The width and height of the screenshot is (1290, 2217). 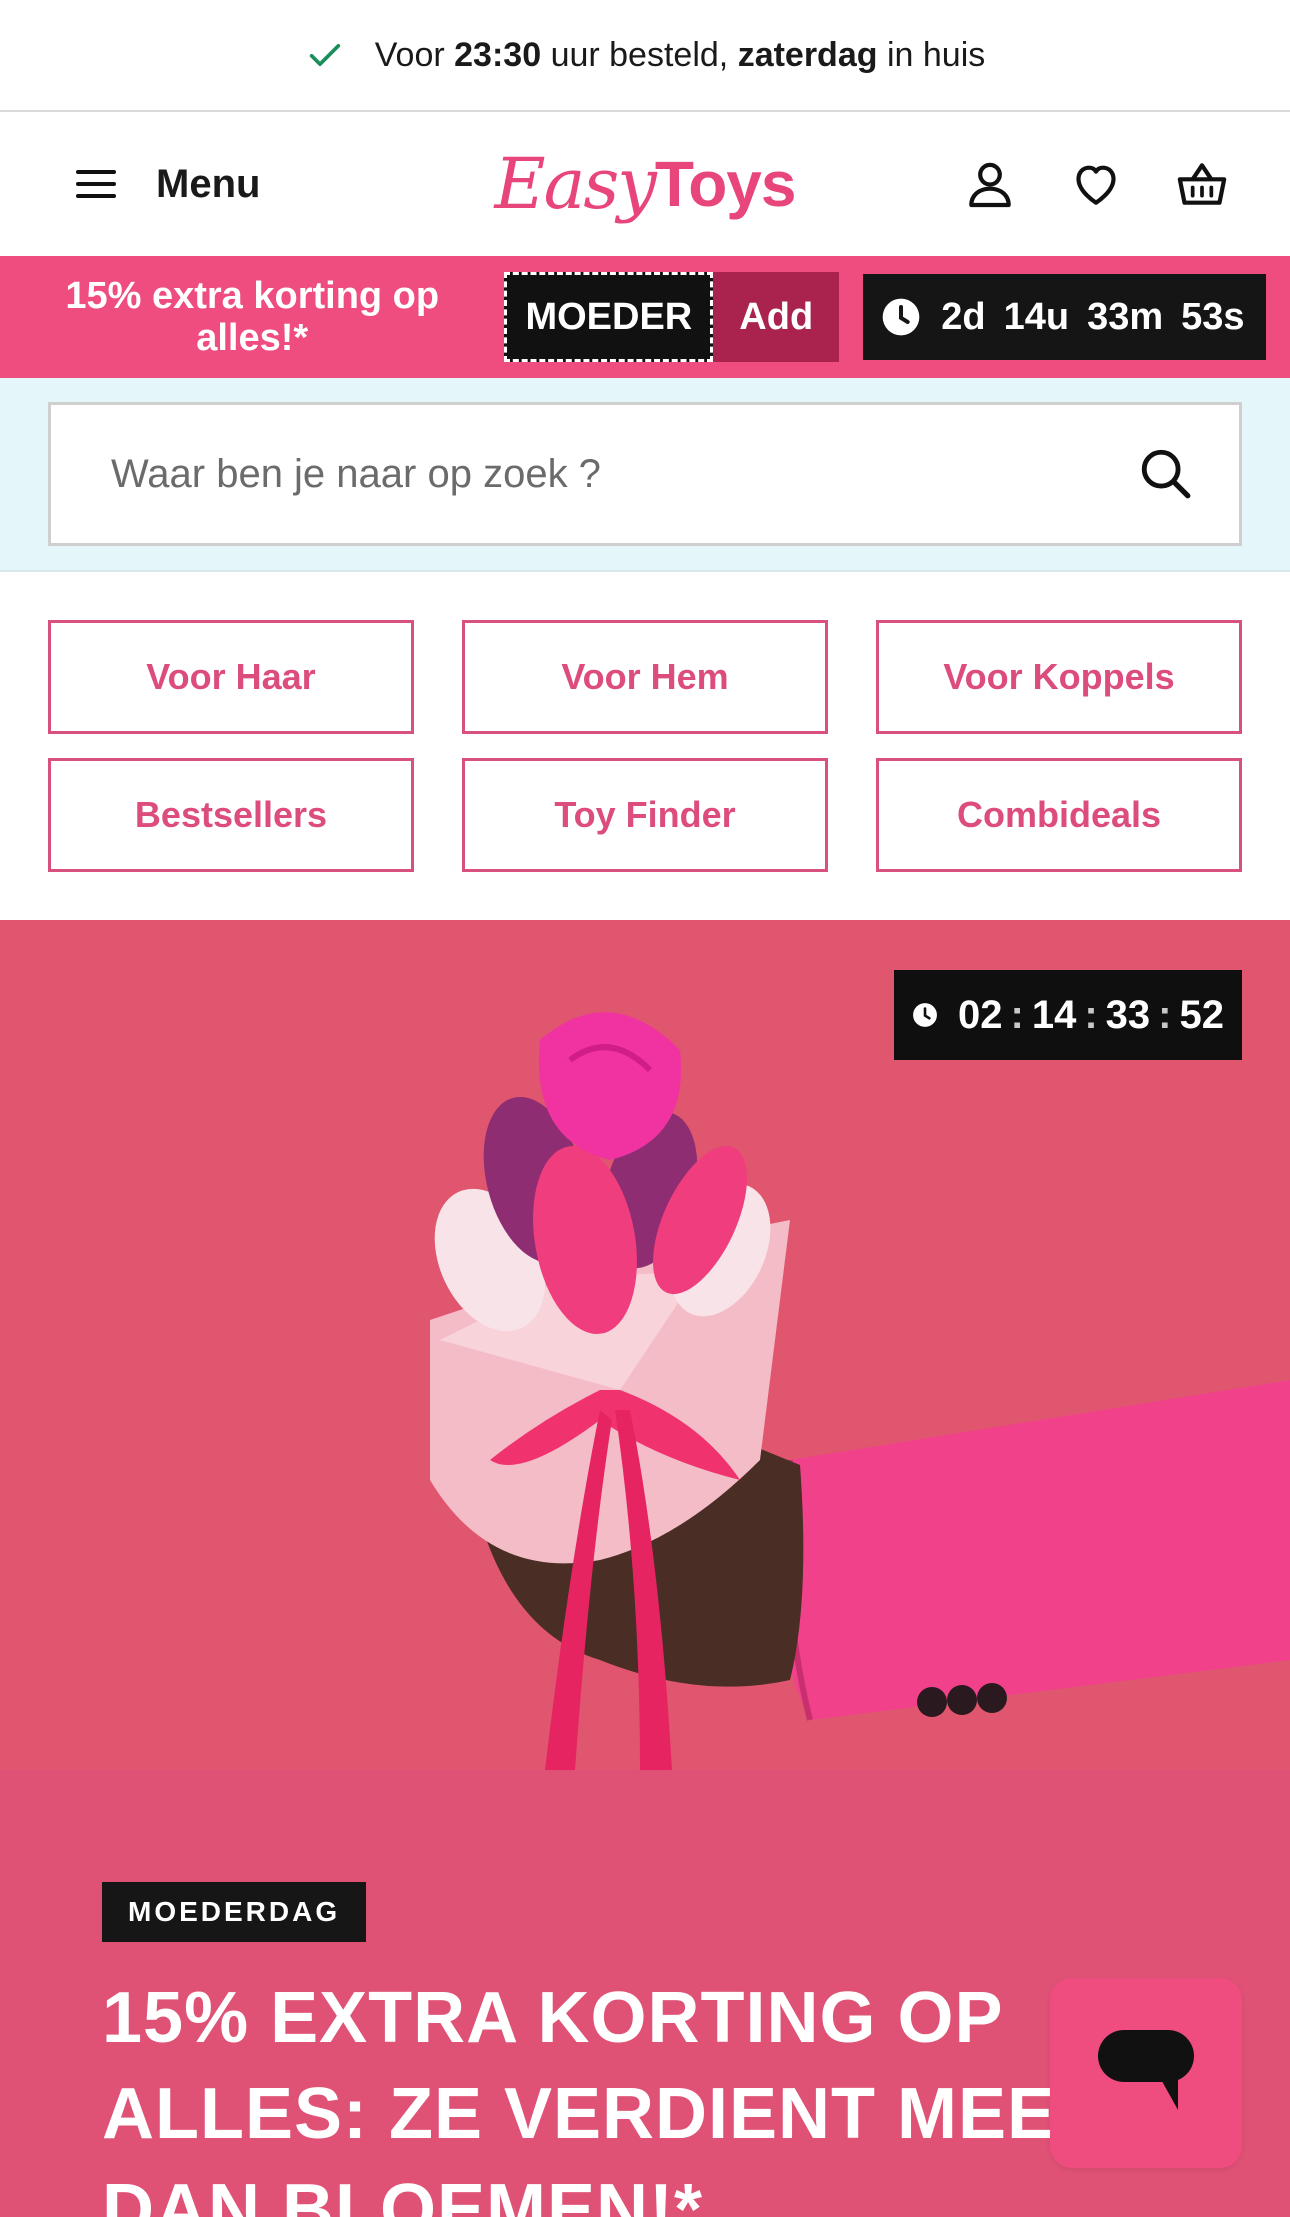 I want to click on promo-code-group: MOEDER Add, so click(x=672, y=317).